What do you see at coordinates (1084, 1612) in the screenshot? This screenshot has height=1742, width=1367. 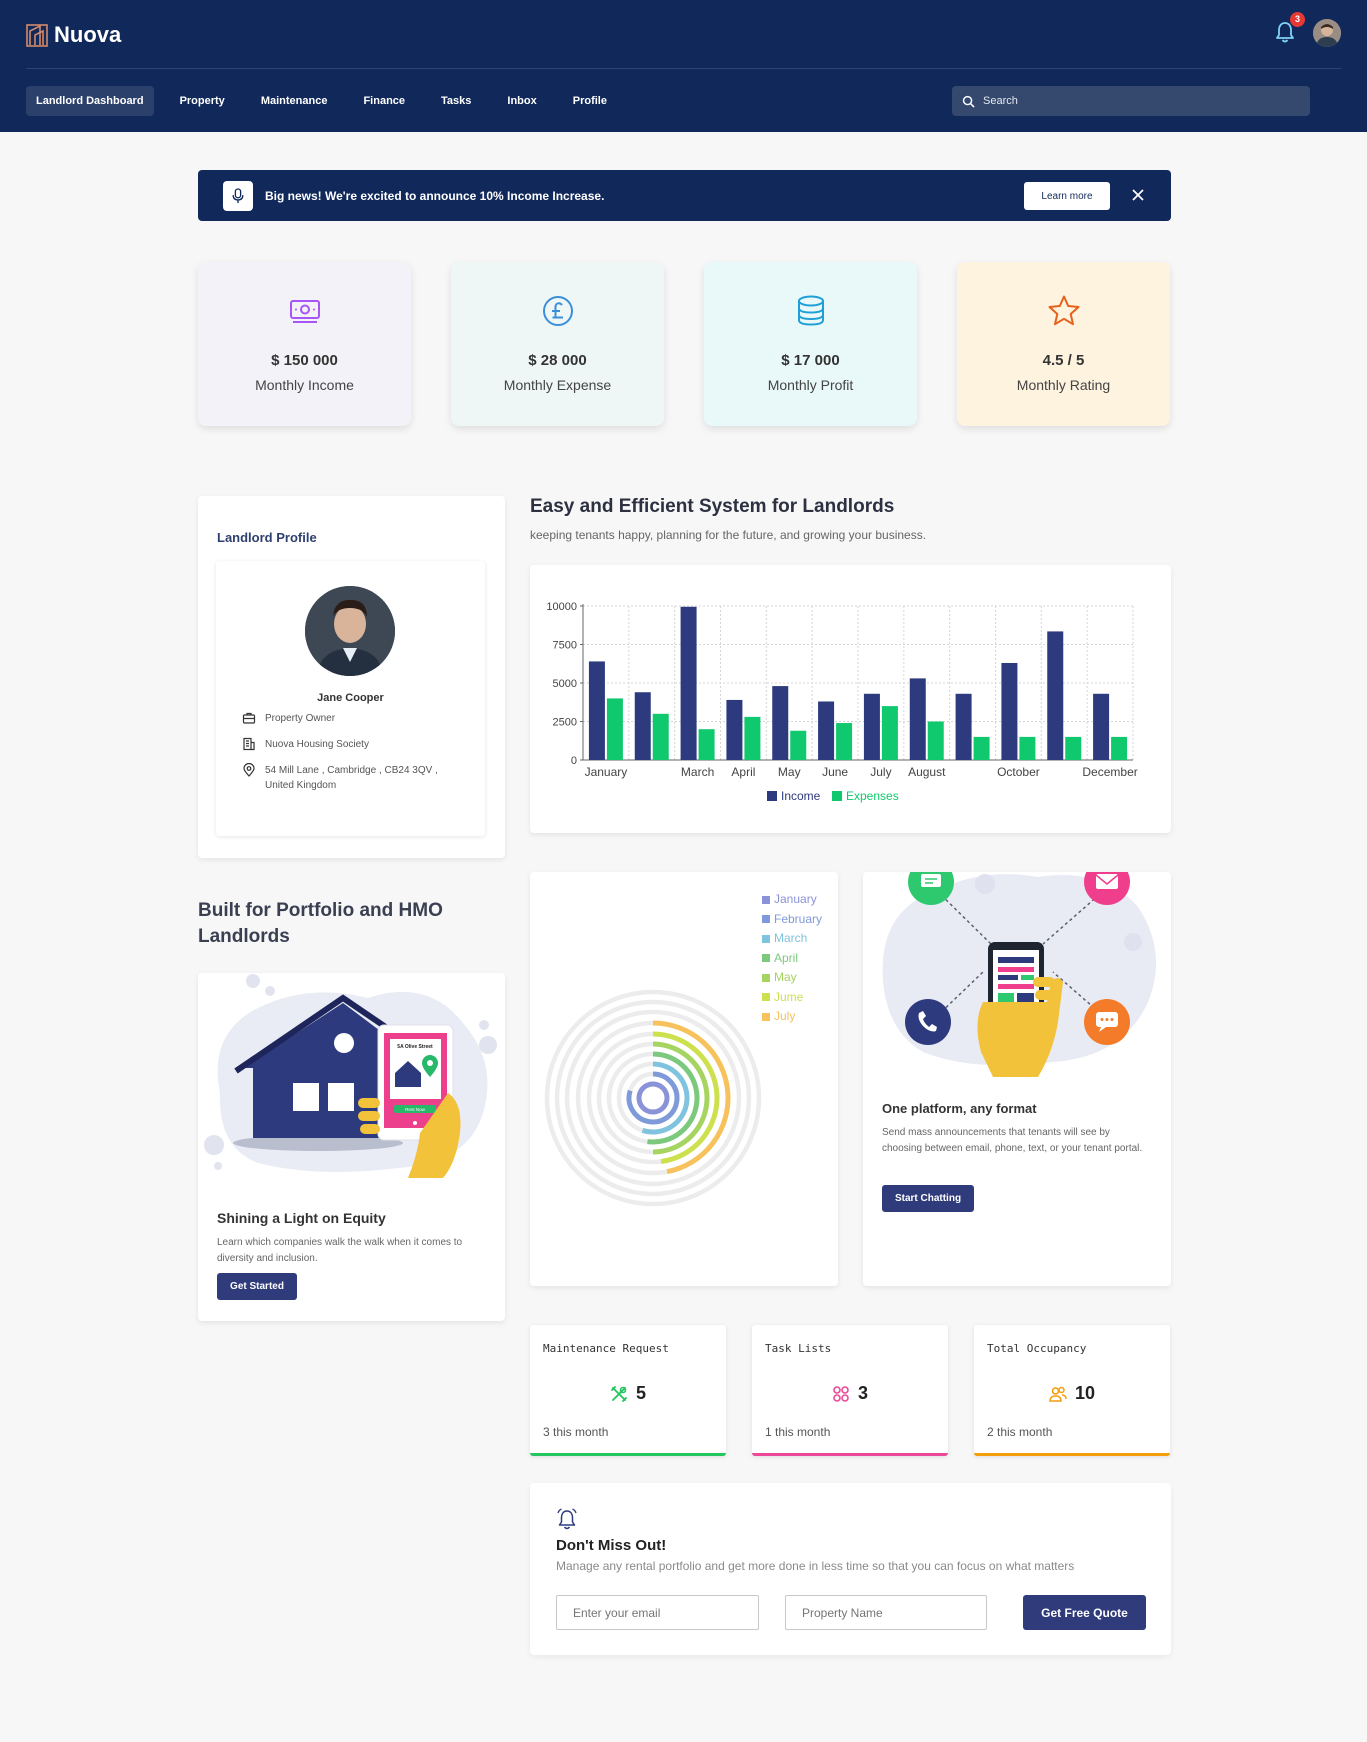 I see `get-free-quote-button: Get Free Quote` at bounding box center [1084, 1612].